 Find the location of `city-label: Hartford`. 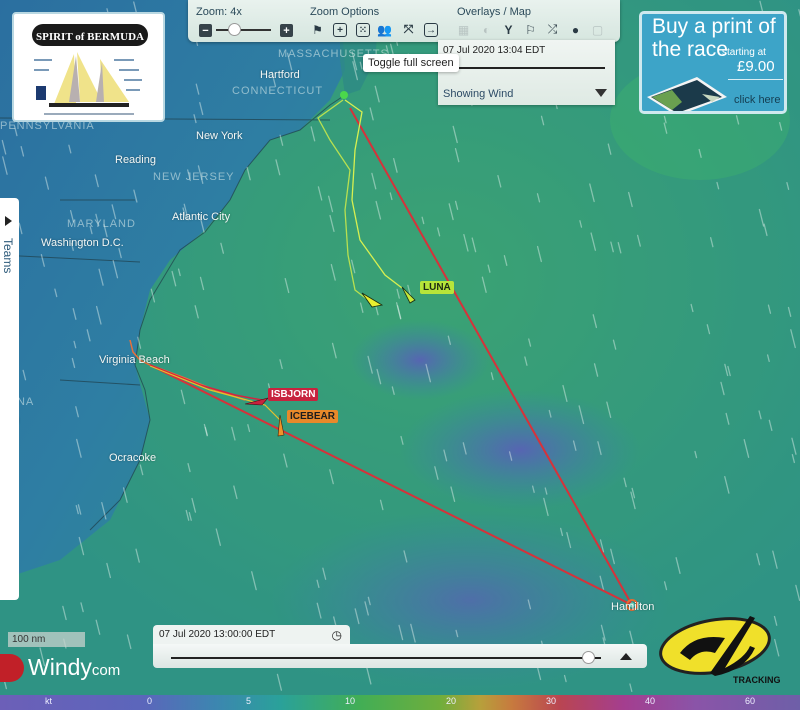

city-label: Hartford is located at coordinates (280, 75).